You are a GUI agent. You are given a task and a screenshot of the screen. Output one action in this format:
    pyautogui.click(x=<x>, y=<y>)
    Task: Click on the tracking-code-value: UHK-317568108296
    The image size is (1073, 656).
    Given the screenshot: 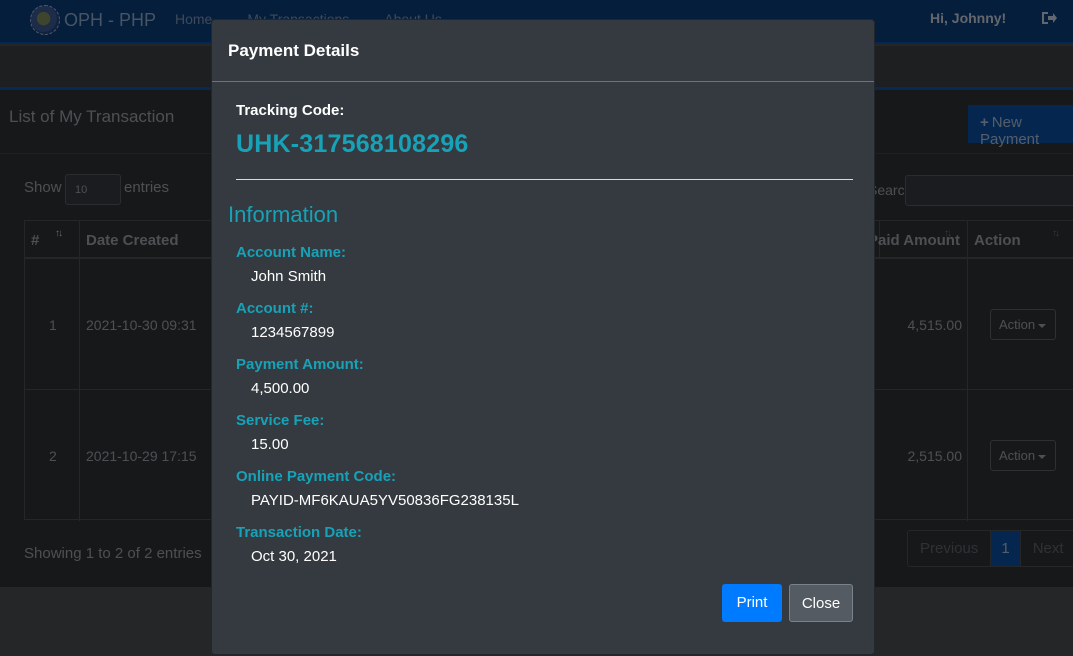 What is the action you would take?
    pyautogui.click(x=352, y=144)
    